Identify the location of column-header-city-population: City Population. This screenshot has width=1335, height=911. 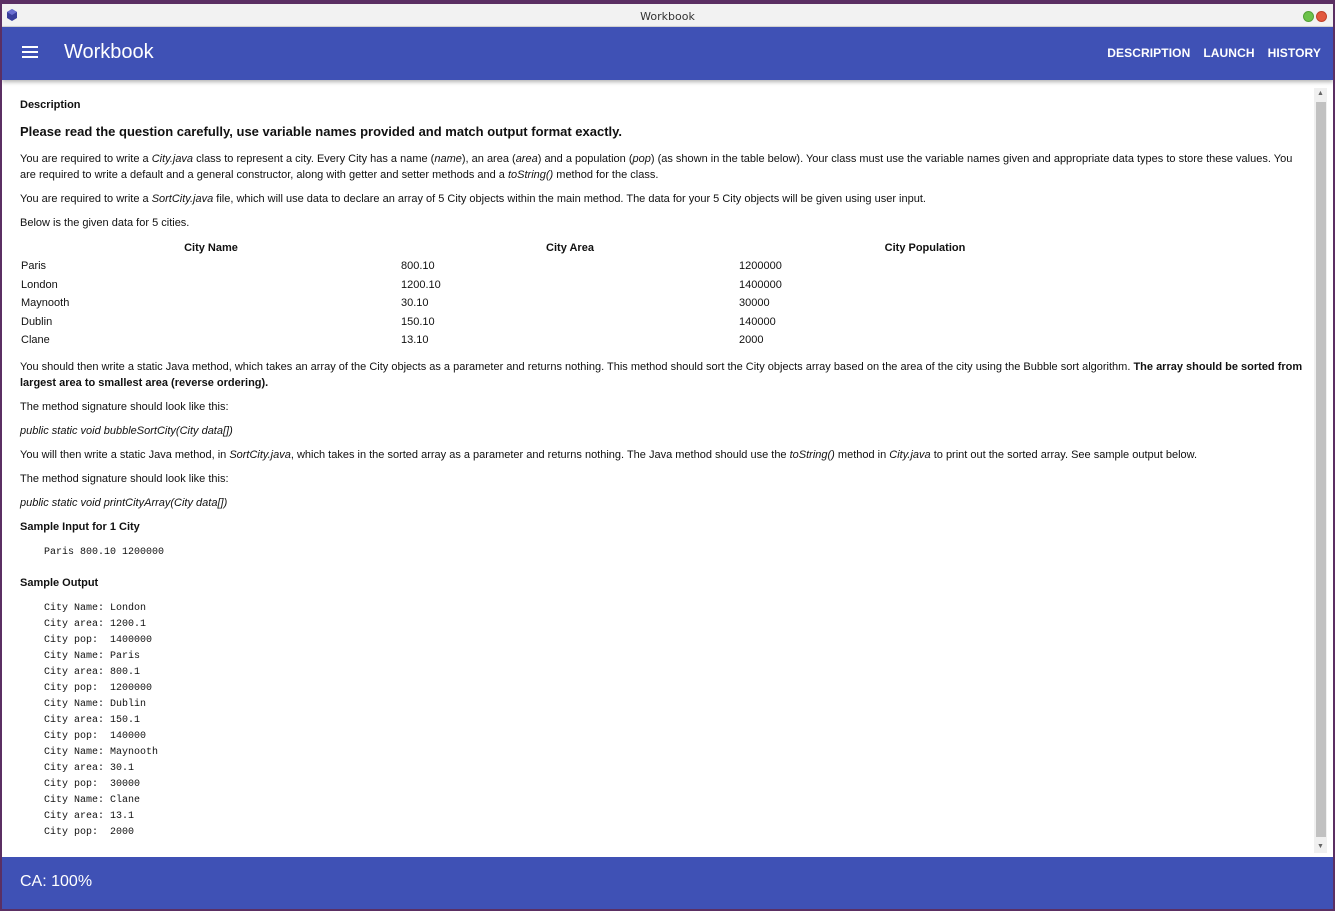
(925, 248).